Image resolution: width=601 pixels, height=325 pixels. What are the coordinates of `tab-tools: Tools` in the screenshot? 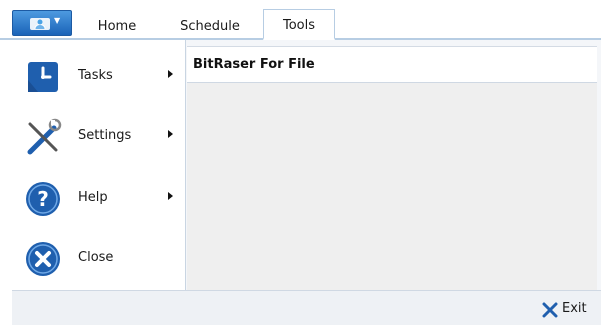 It's located at (299, 24).